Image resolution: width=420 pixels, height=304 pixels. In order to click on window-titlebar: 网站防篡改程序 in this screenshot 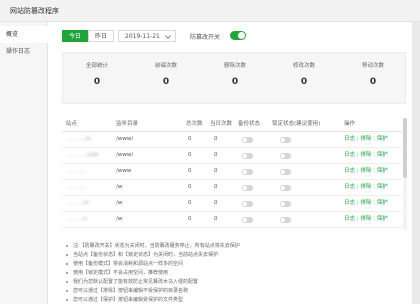, I will do `click(210, 11)`.